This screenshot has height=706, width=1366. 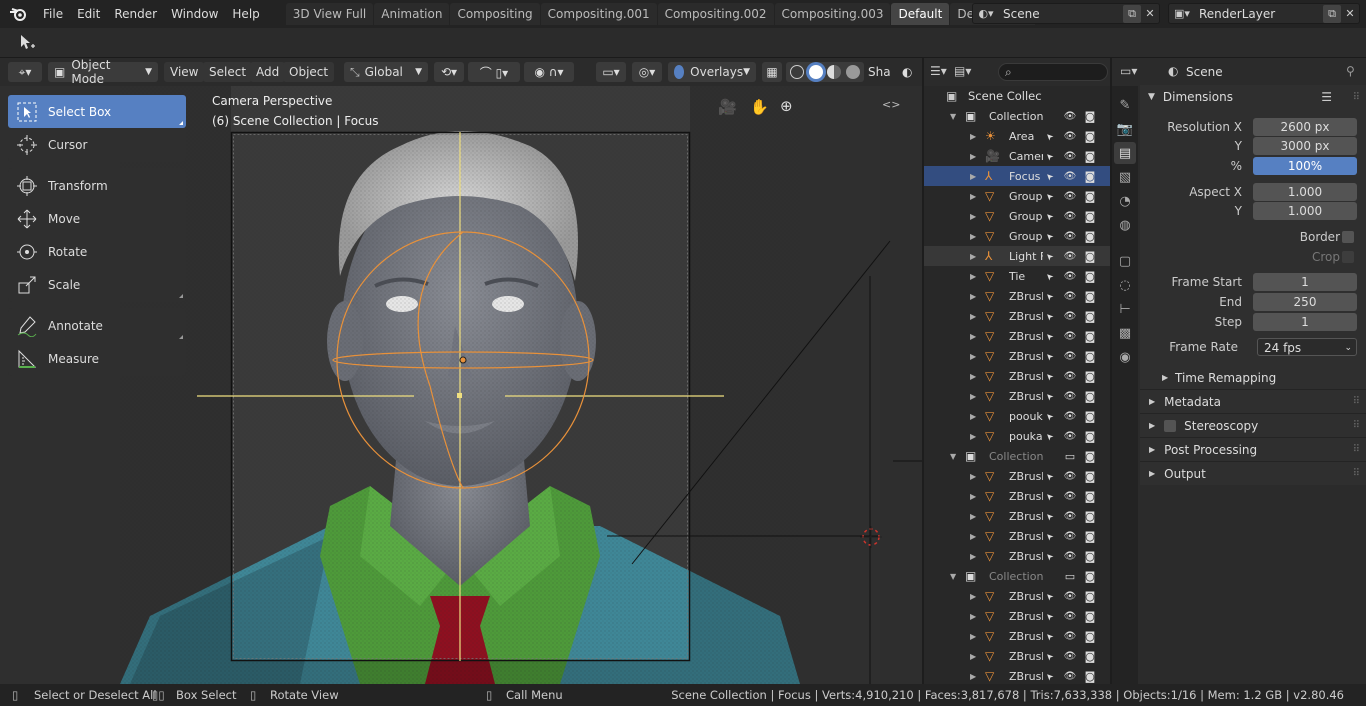 I want to click on snap-icon: ⌒ ▯▾, so click(x=494, y=72).